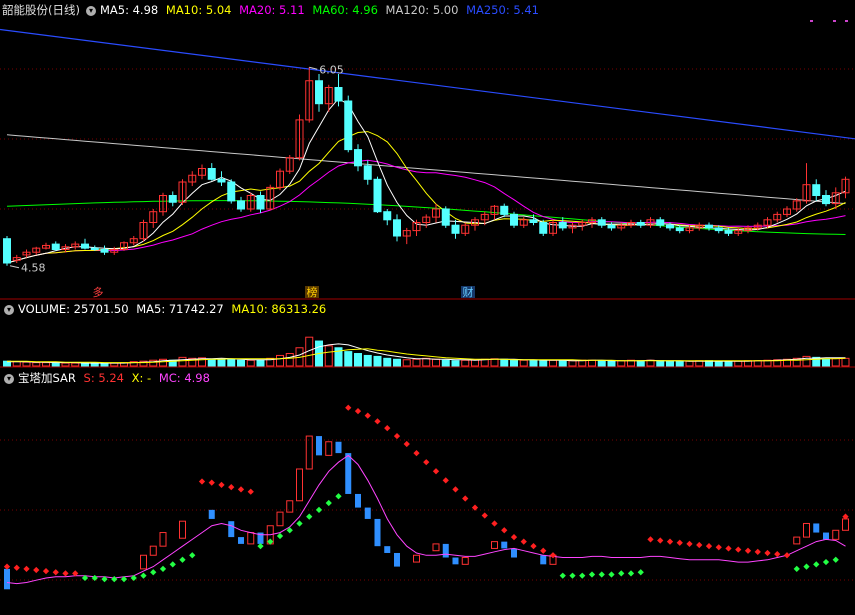 This screenshot has height=615, width=855. What do you see at coordinates (141, 378) in the screenshot?
I see `sar-x-label: X: -` at bounding box center [141, 378].